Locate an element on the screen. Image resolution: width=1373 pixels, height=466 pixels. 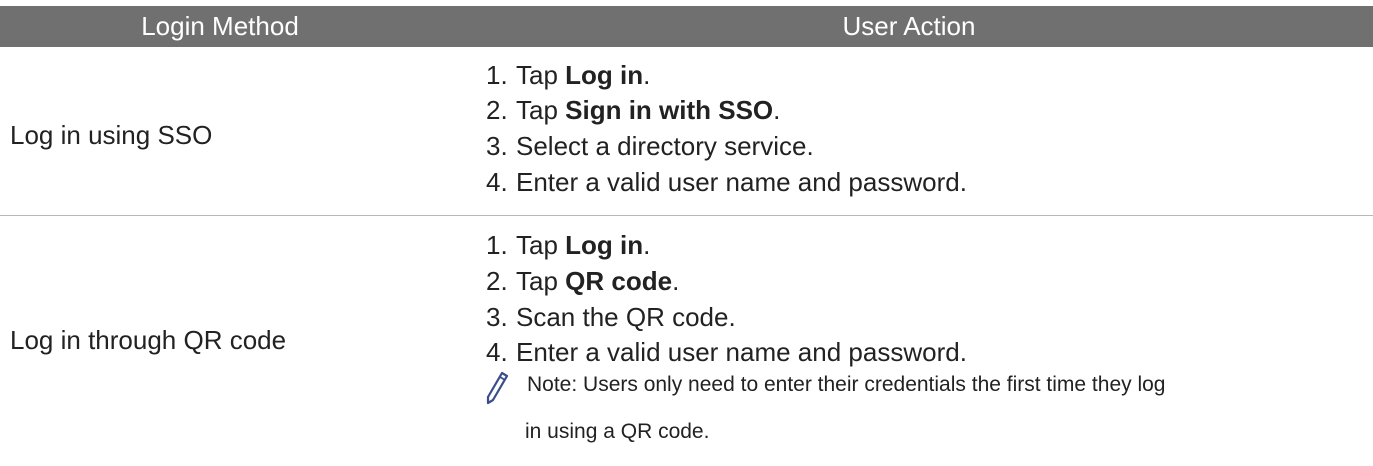
pencil-icon is located at coordinates (497, 388).